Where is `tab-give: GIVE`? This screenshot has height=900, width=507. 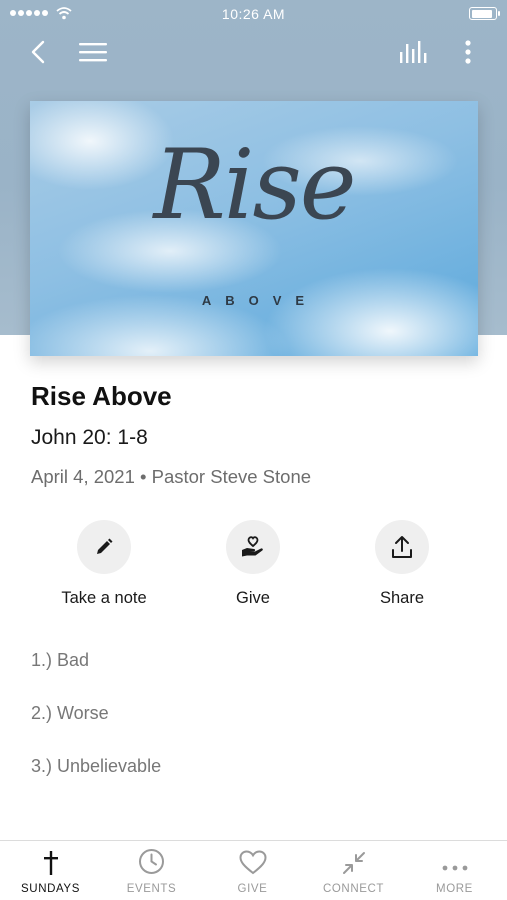 tab-give: GIVE is located at coordinates (252, 870).